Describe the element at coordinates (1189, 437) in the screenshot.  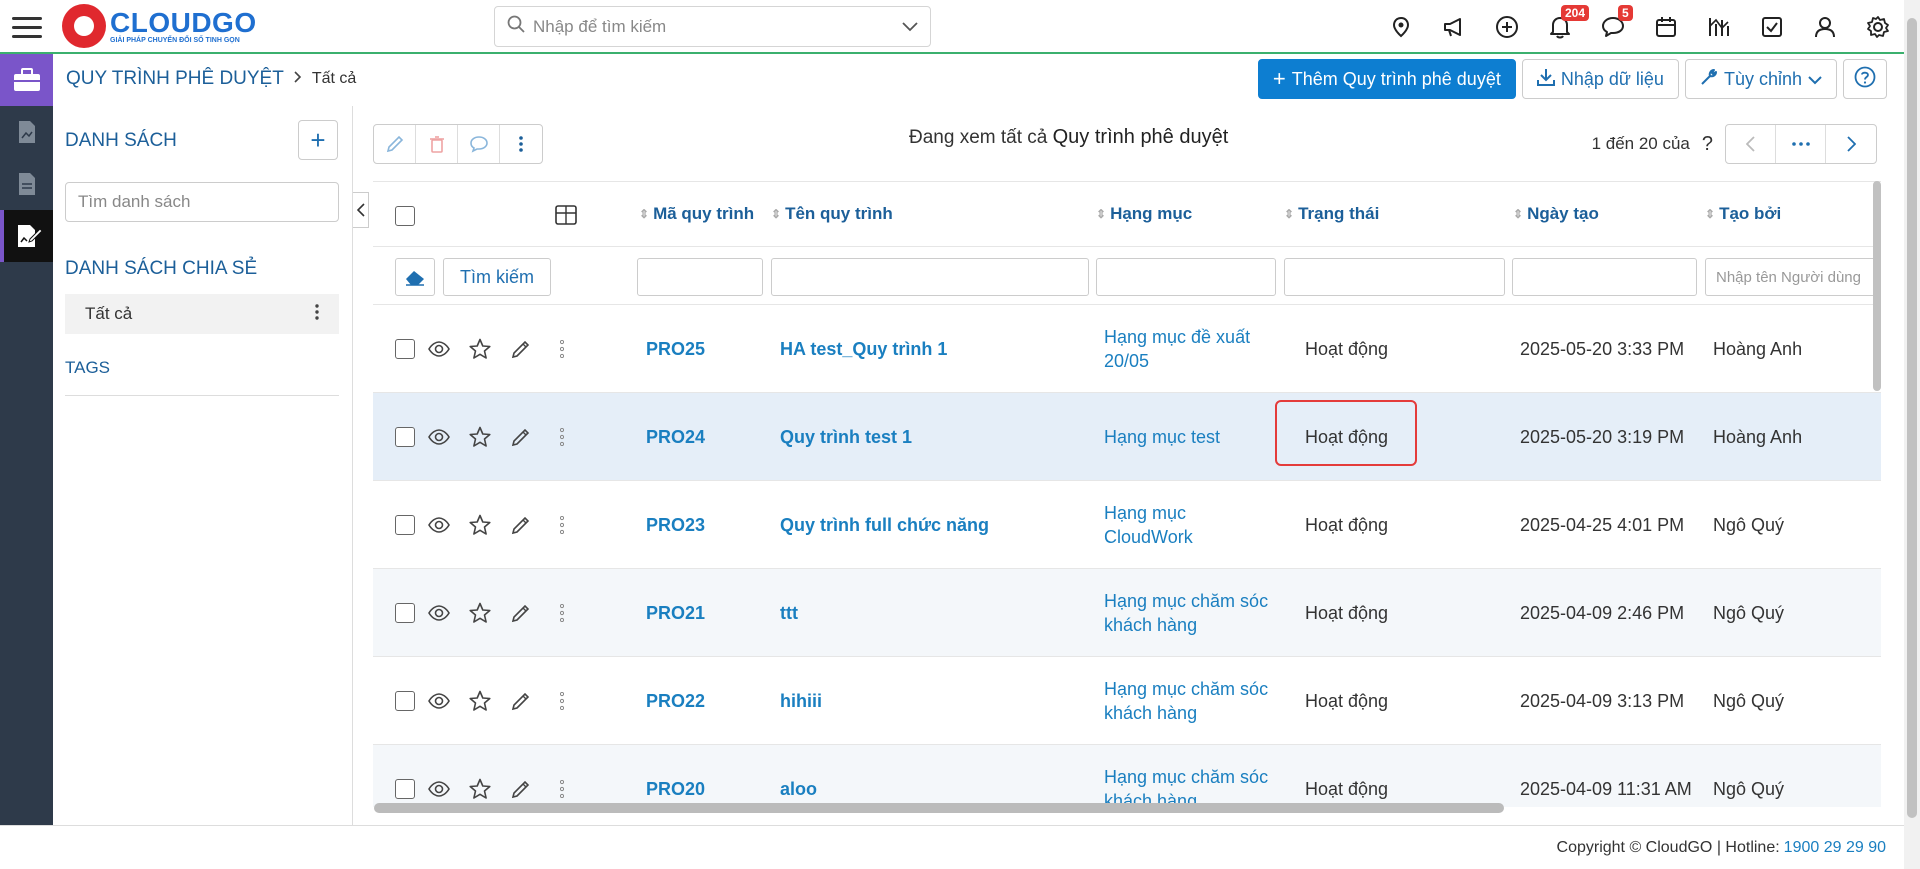
I see `process-category: Hạng mục test` at that location.